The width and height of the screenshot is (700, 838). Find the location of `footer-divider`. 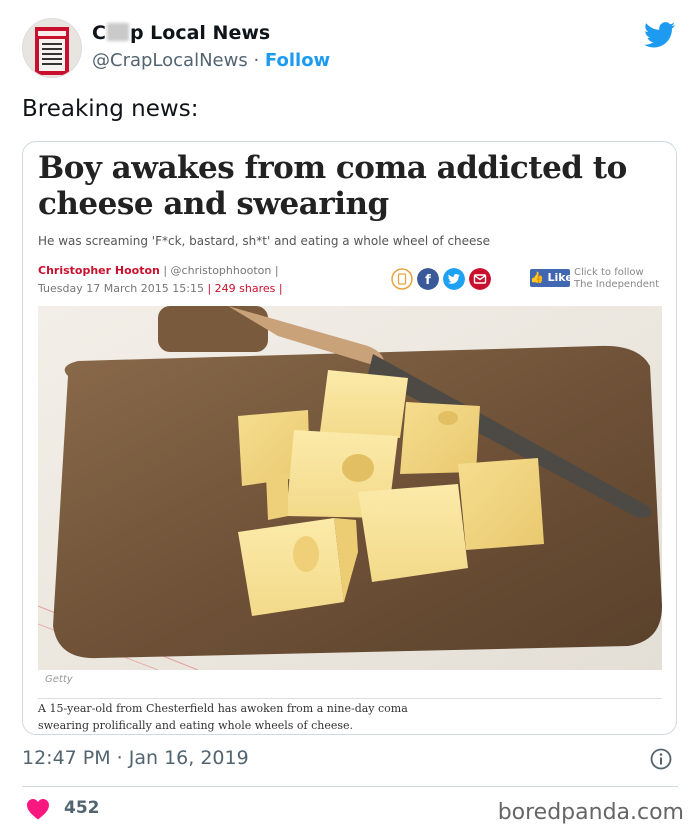

footer-divider is located at coordinates (350, 786).